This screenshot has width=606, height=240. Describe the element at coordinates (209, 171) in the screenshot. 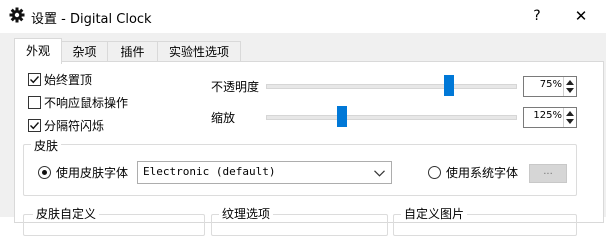

I see `skin-font-value: Electronic (default)` at that location.